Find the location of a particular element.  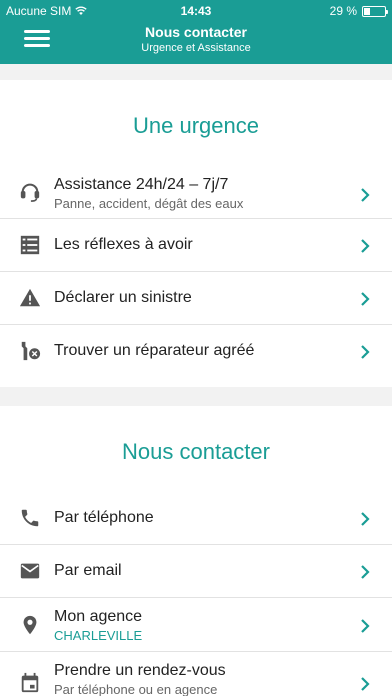

row-label: Par téléphone is located at coordinates (104, 517).